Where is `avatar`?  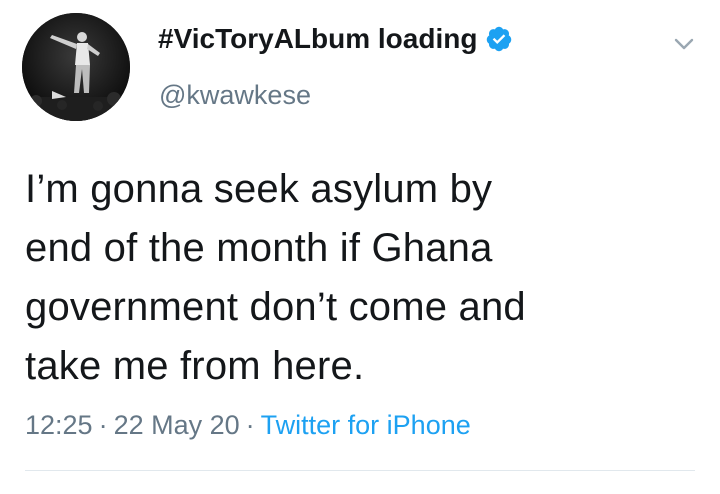 avatar is located at coordinates (76, 67).